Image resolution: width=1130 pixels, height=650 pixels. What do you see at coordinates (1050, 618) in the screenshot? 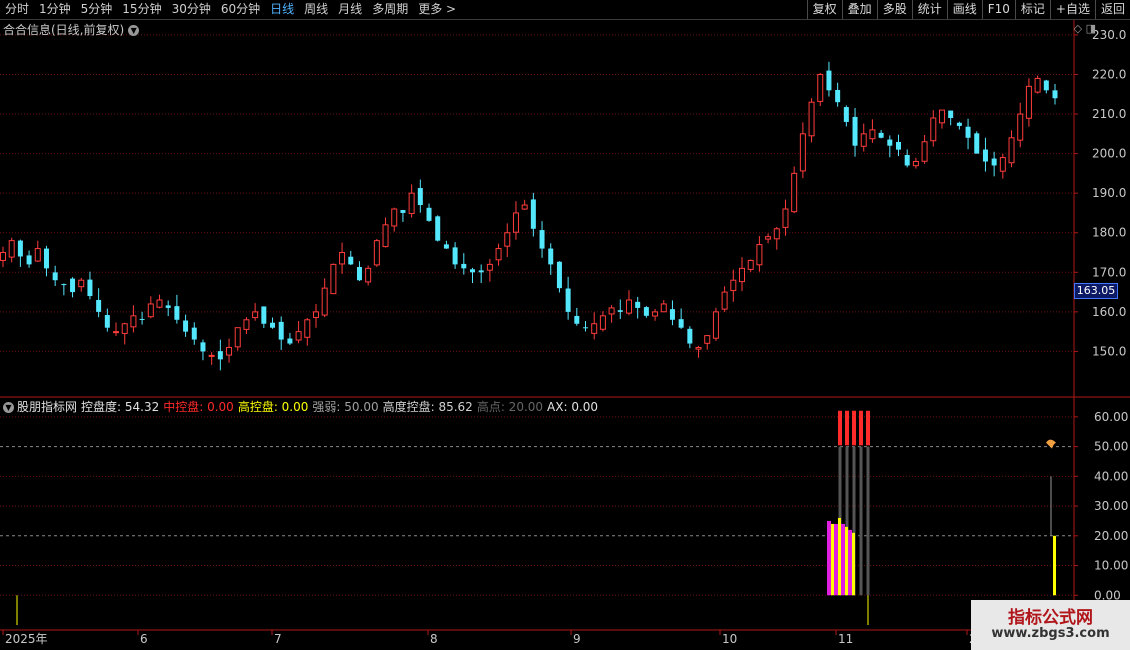
I see `watermark-title: 指标公式网` at bounding box center [1050, 618].